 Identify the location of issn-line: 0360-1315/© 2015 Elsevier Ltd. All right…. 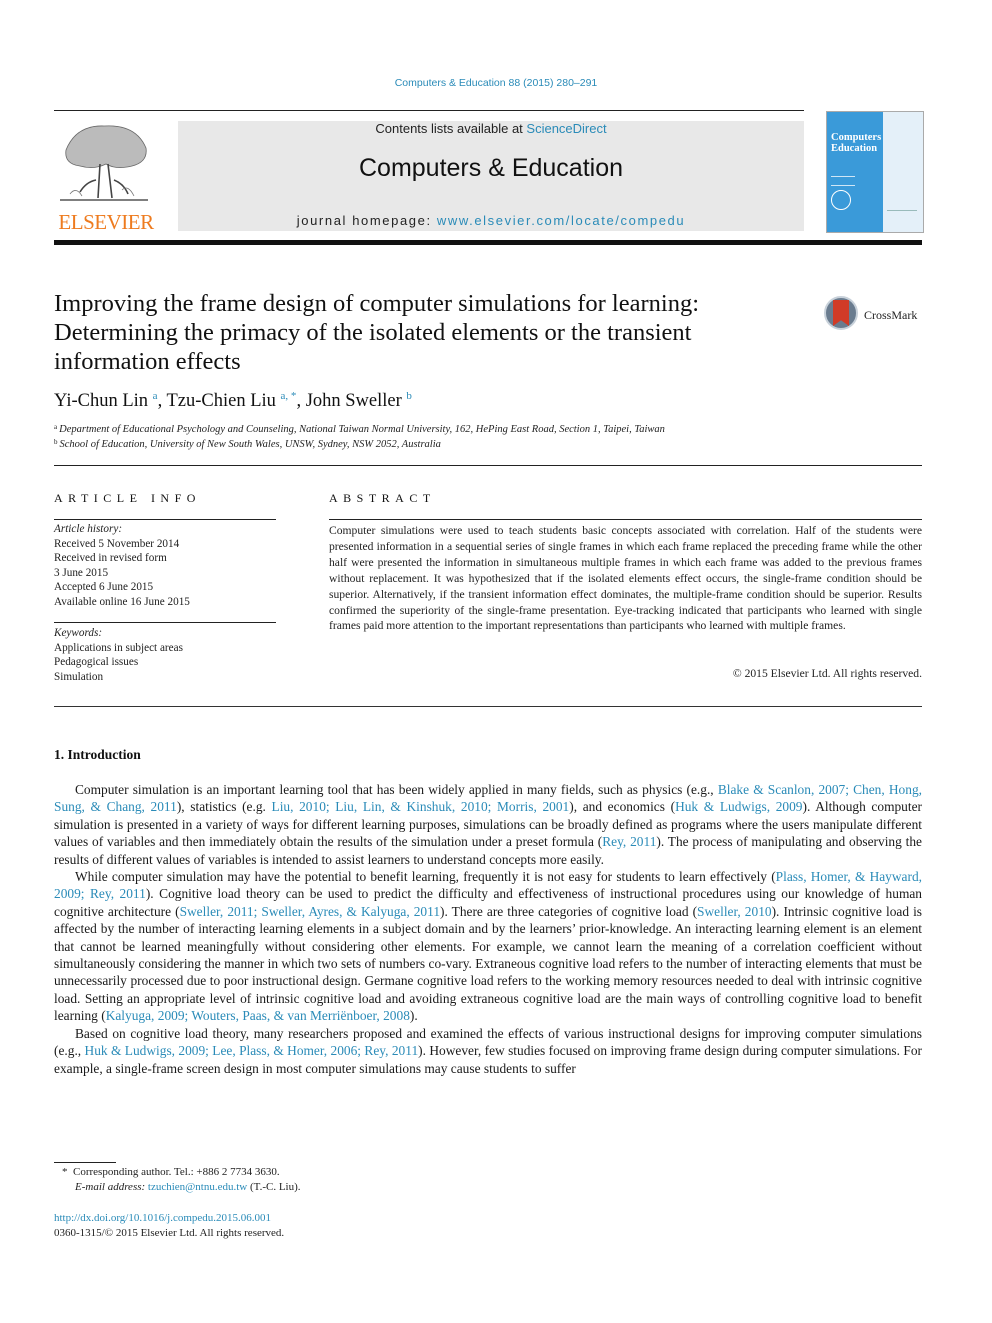
(169, 1233).